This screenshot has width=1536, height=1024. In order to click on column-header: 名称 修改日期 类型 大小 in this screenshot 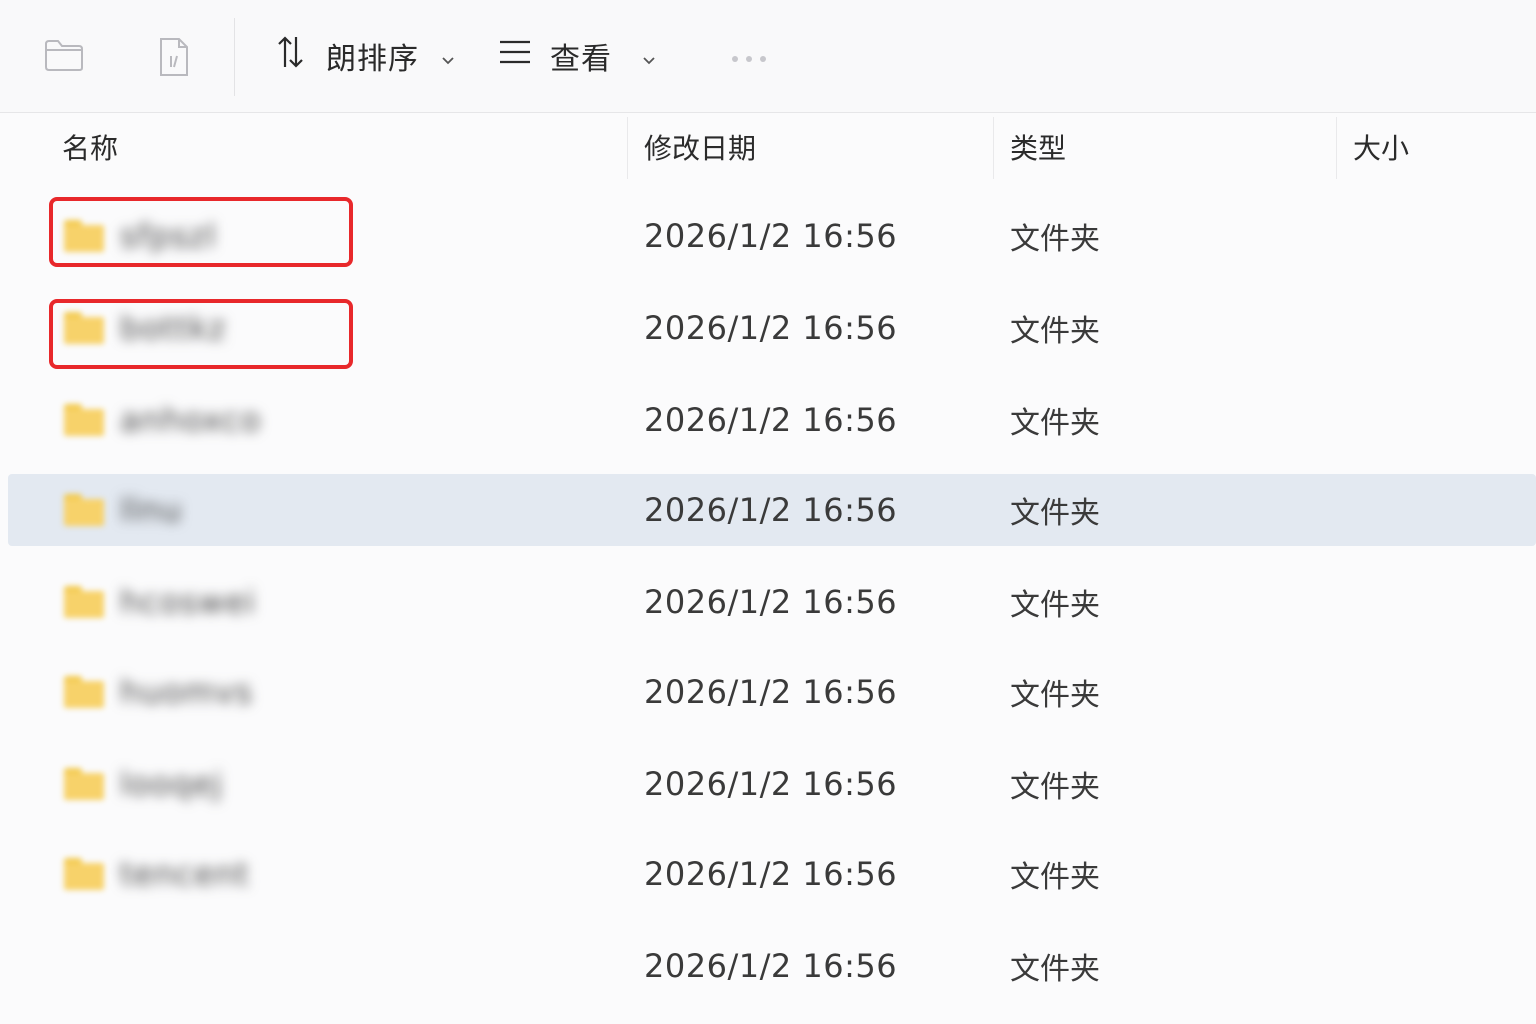, I will do `click(768, 147)`.